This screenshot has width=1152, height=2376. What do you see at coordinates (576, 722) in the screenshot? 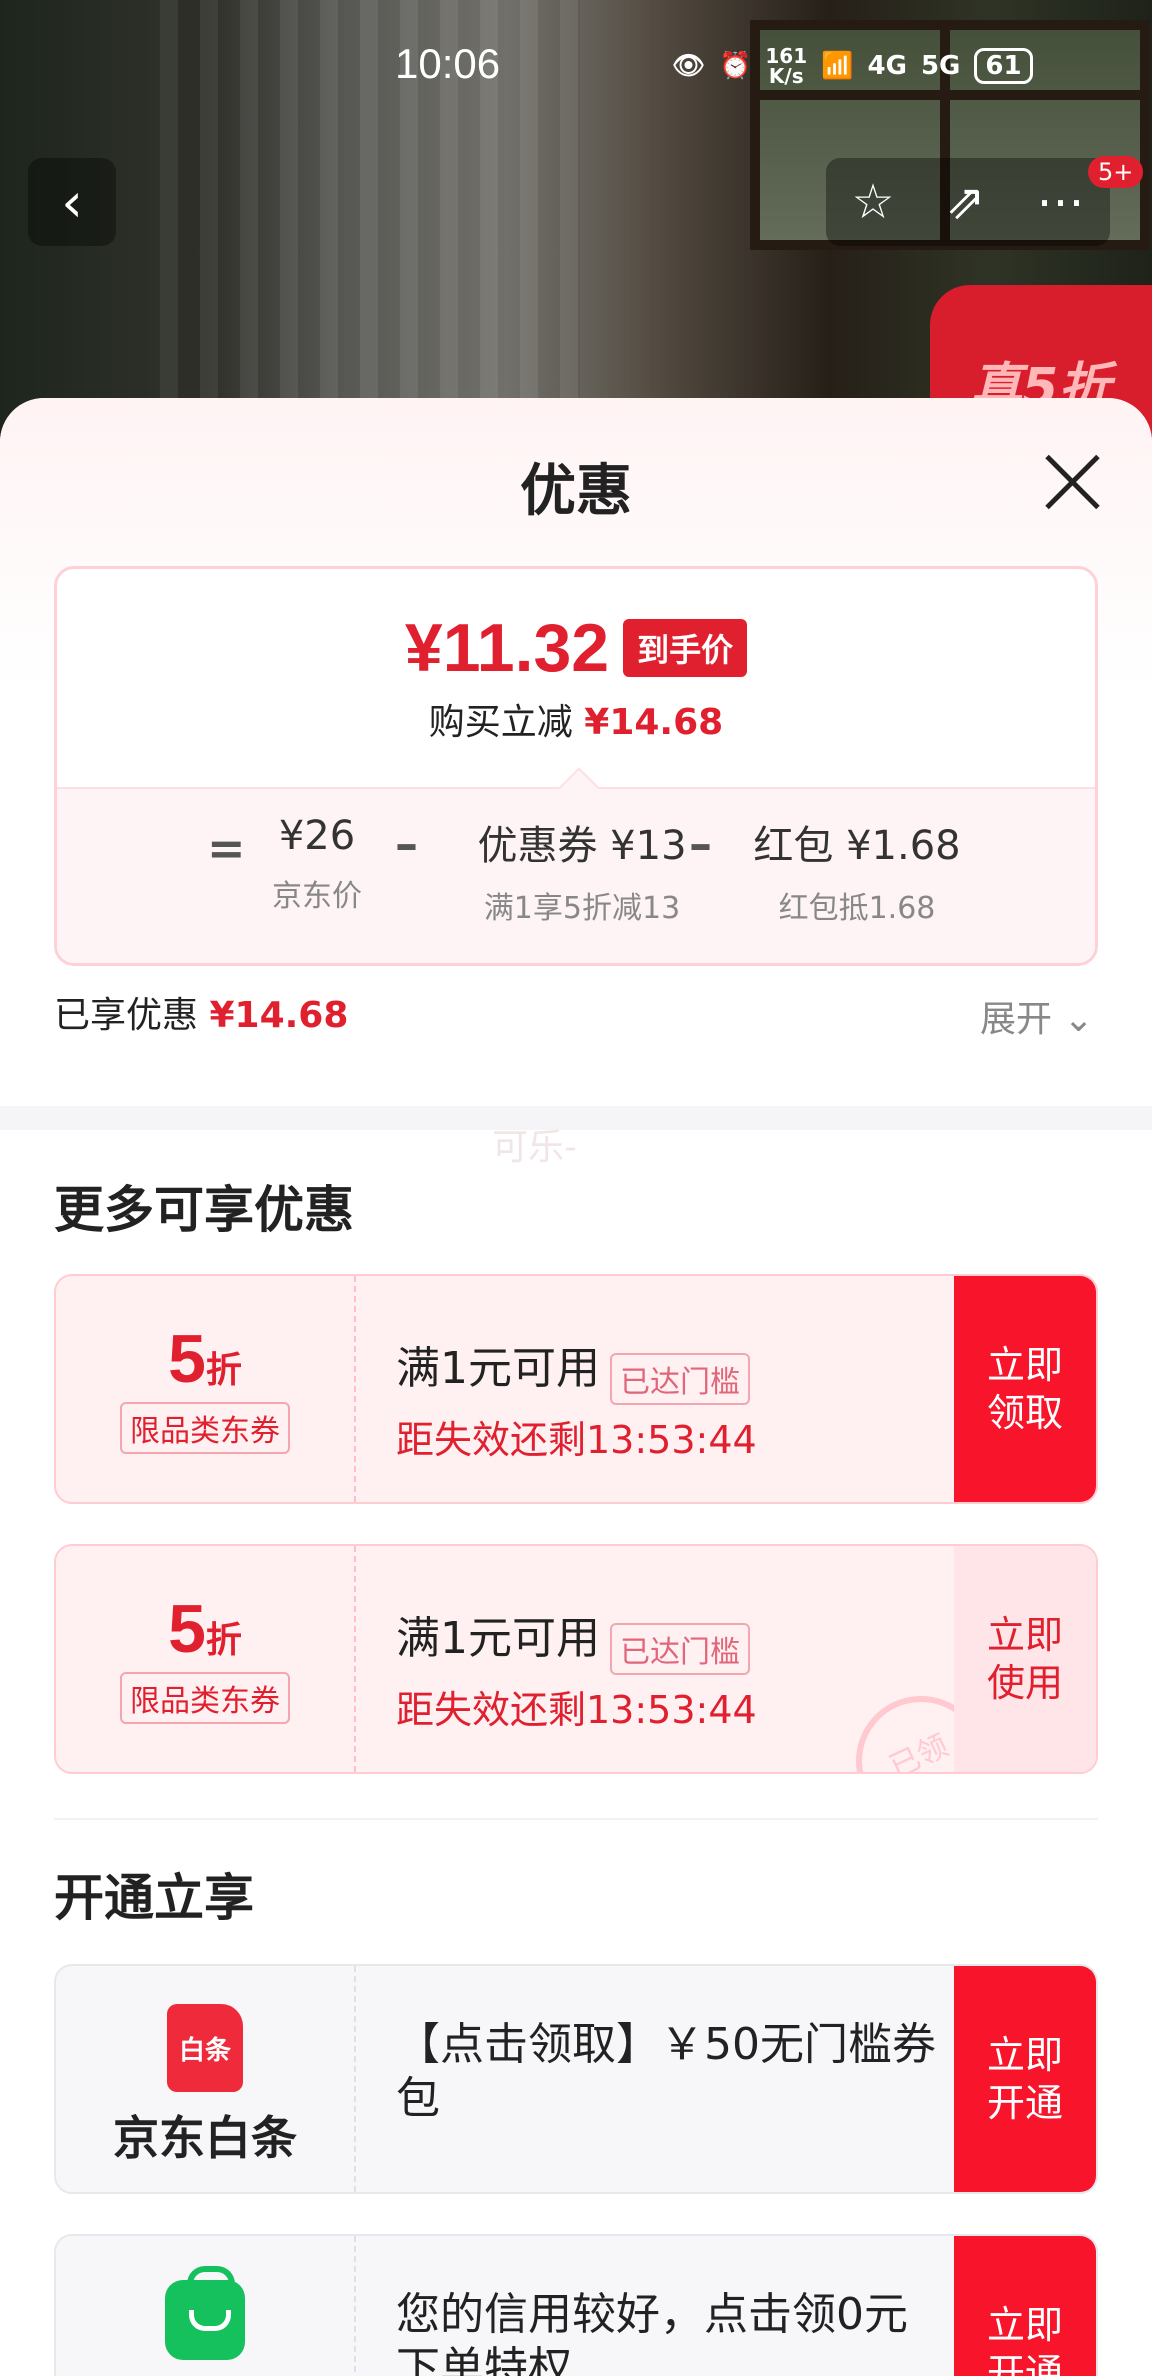
I see `instant-discount: 购买立减 ¥14.68` at bounding box center [576, 722].